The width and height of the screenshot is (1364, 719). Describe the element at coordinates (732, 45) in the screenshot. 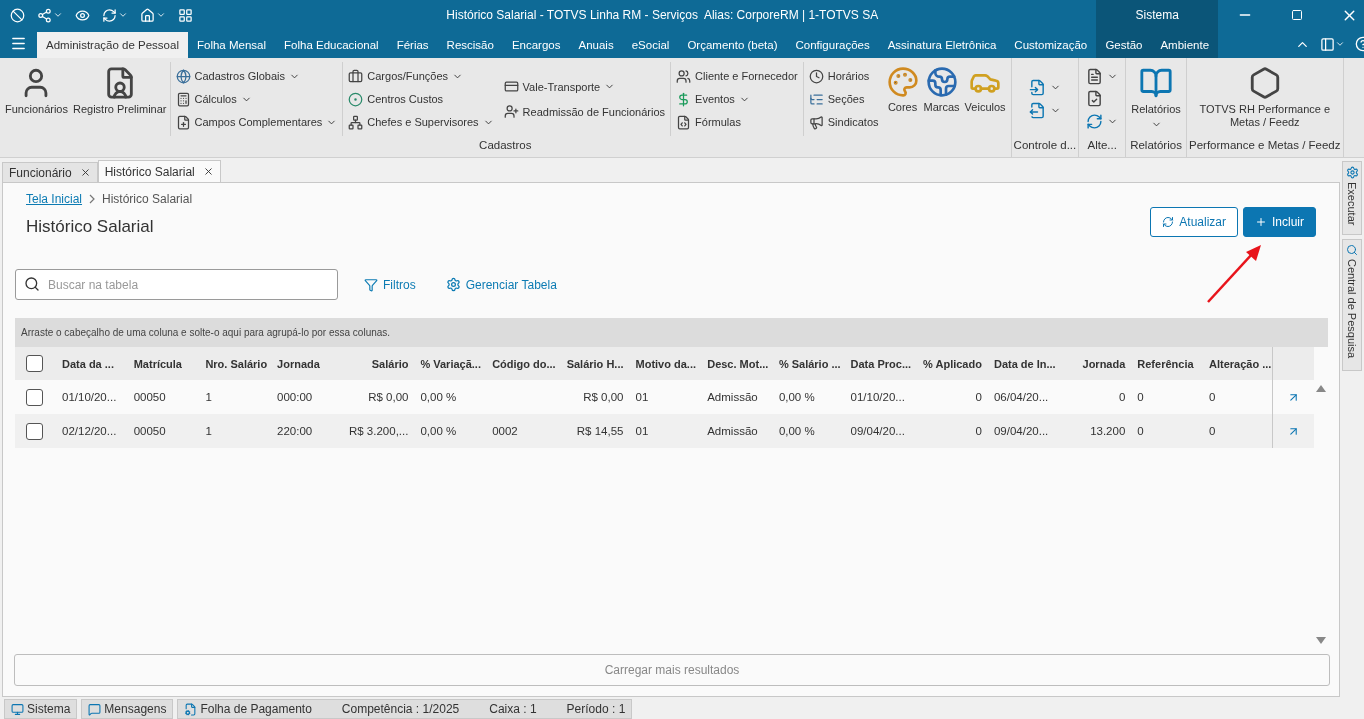

I see `menu-tab: Orçamento (beta)` at that location.